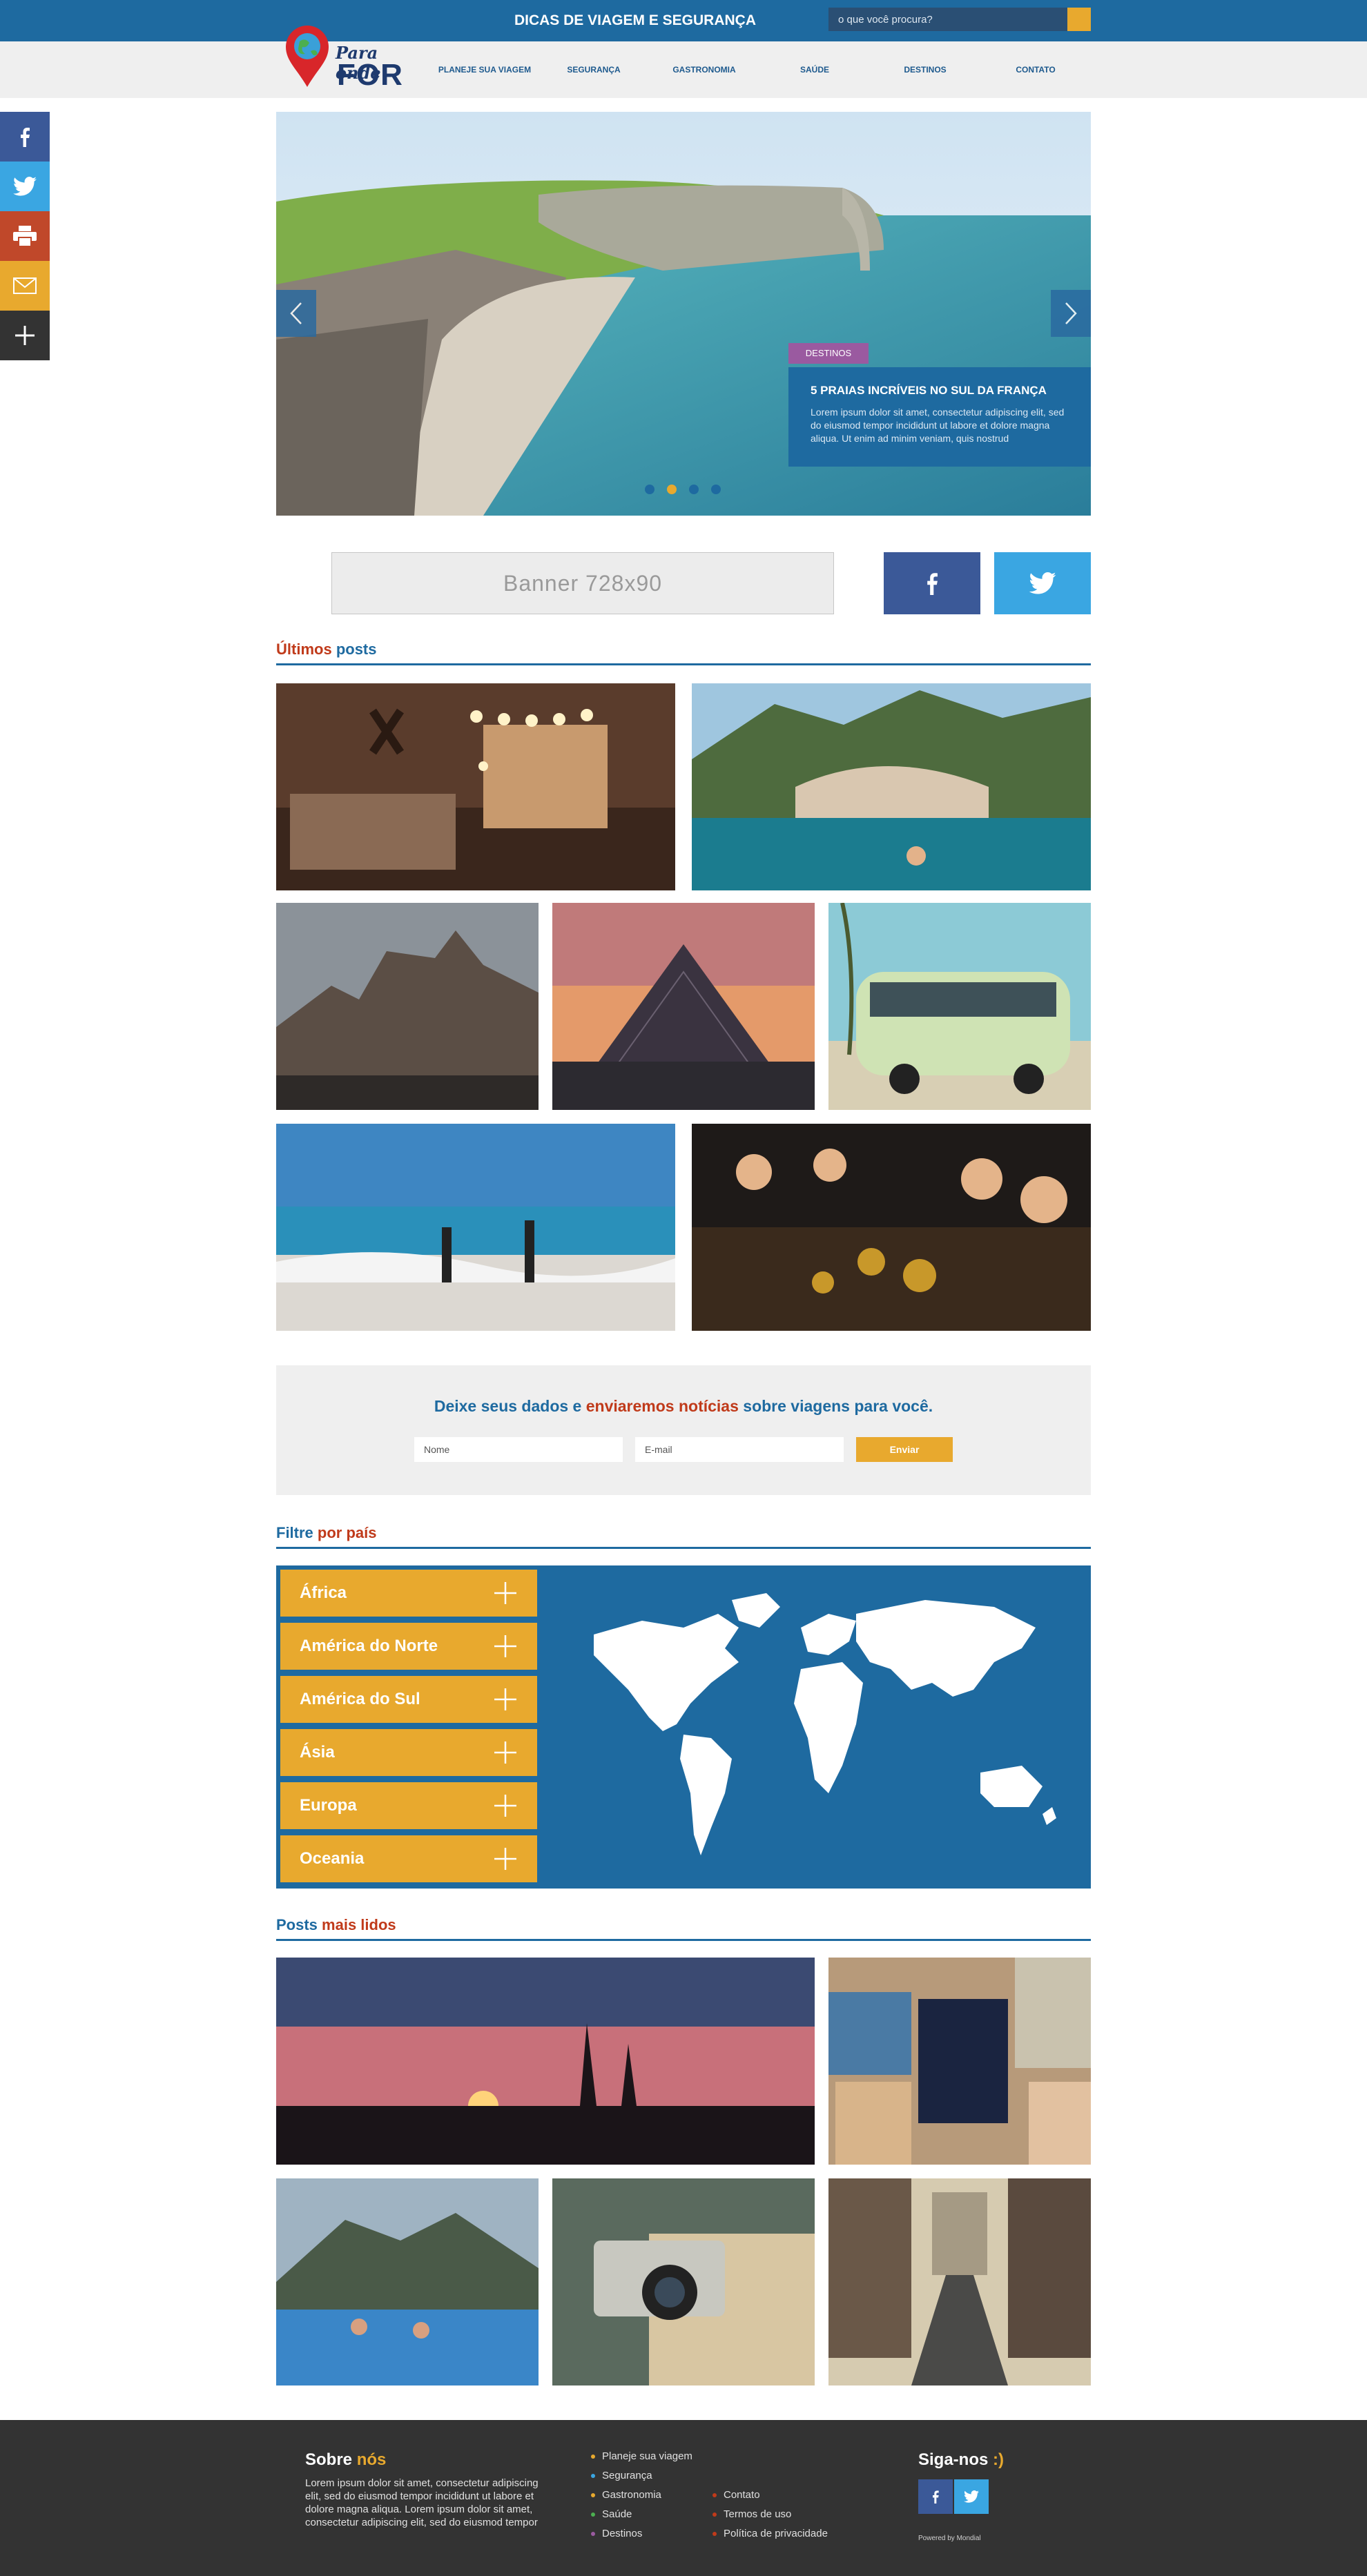 Image resolution: width=1367 pixels, height=2576 pixels. Describe the element at coordinates (582, 583) in the screenshot. I see `banner-ad: Banner 728x90` at that location.